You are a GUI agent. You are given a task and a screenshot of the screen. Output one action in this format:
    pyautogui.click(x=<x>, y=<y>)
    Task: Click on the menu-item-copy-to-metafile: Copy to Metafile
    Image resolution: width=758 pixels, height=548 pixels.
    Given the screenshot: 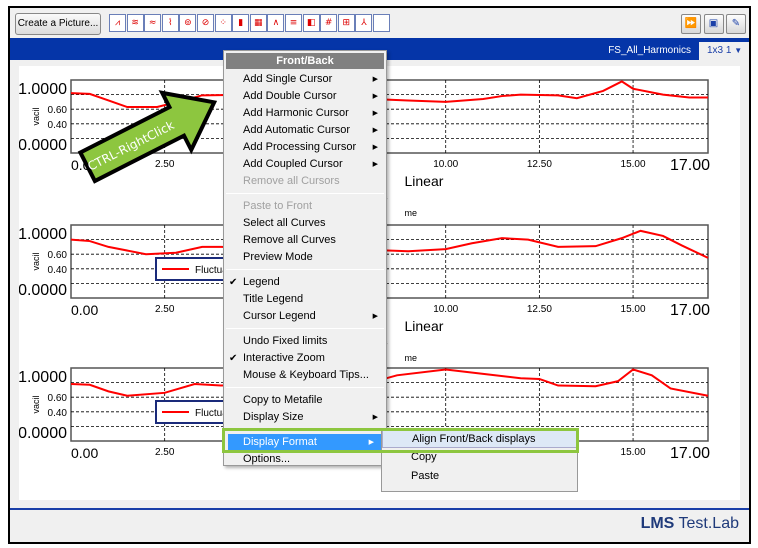 What is the action you would take?
    pyautogui.click(x=305, y=400)
    